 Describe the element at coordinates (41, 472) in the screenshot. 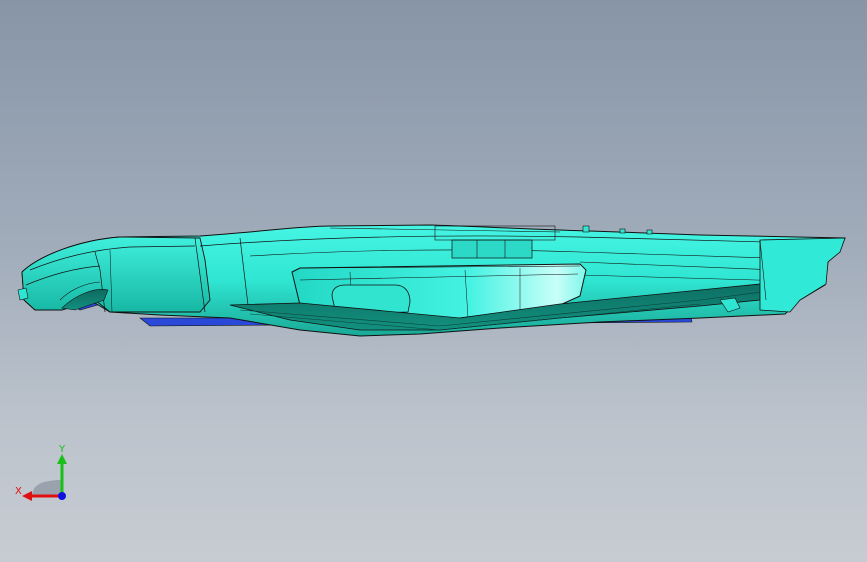

I see `axis-triad: Y X` at that location.